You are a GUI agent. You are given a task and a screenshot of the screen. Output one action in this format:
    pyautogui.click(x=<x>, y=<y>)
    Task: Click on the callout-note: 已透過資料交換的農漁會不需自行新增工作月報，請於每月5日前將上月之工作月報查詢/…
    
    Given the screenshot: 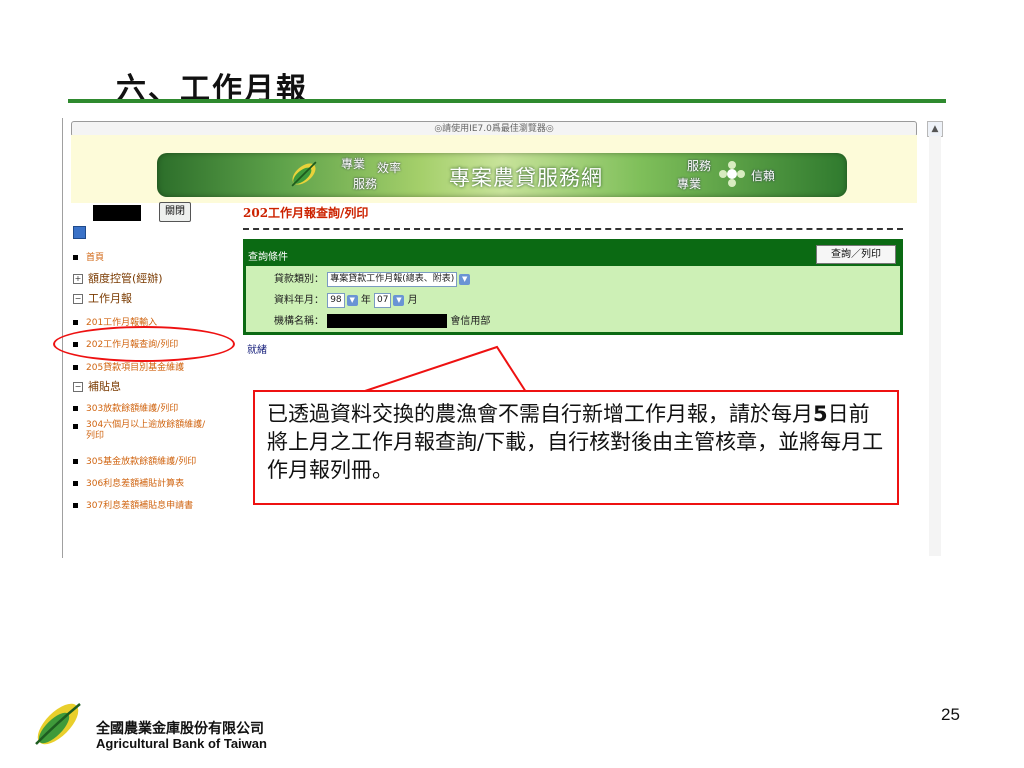 What is the action you would take?
    pyautogui.click(x=576, y=447)
    